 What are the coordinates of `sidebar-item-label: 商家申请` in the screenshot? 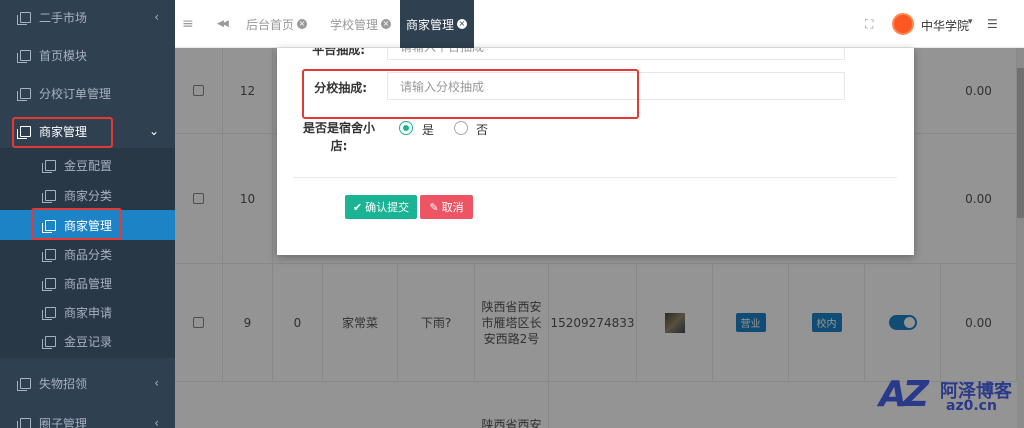 It's located at (88, 312).